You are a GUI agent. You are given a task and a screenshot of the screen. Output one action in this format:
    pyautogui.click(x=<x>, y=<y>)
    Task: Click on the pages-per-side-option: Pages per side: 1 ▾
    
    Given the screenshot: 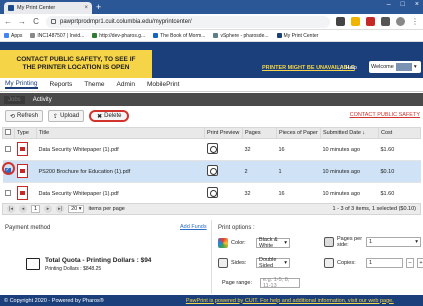 What is the action you would take?
    pyautogui.click(x=372, y=242)
    